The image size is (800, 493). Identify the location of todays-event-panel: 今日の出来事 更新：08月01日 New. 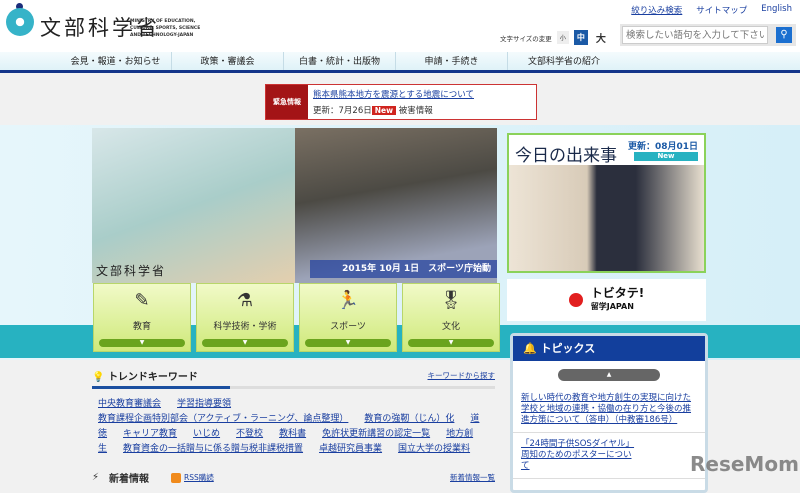
(606, 203).